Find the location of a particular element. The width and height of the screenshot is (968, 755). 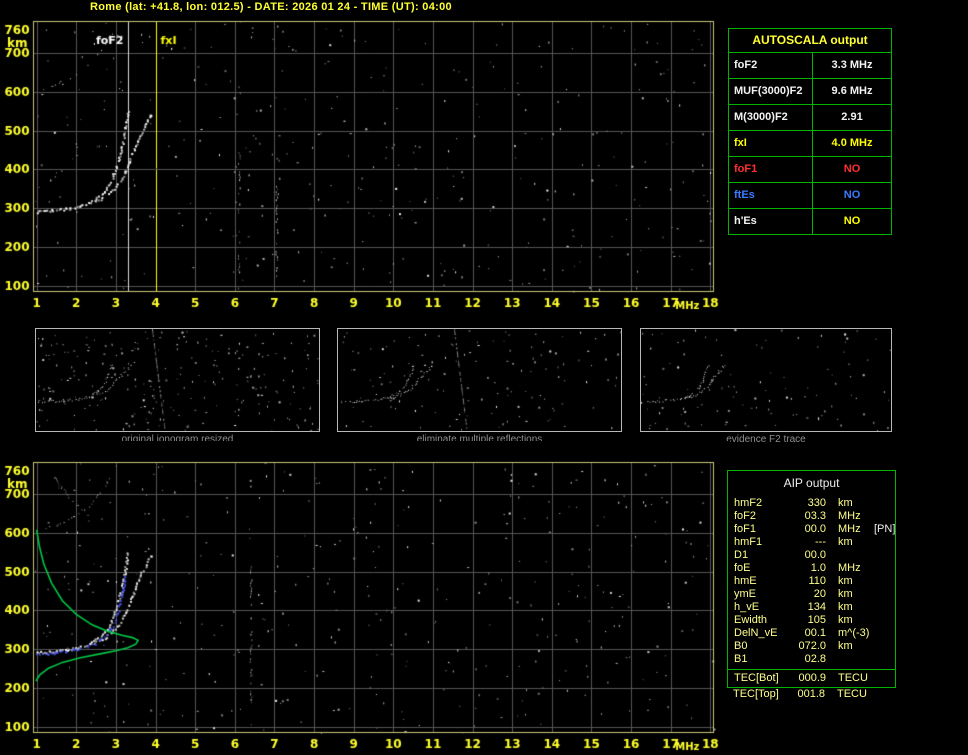

aip-row: B0 072.0 km is located at coordinates (811, 646).